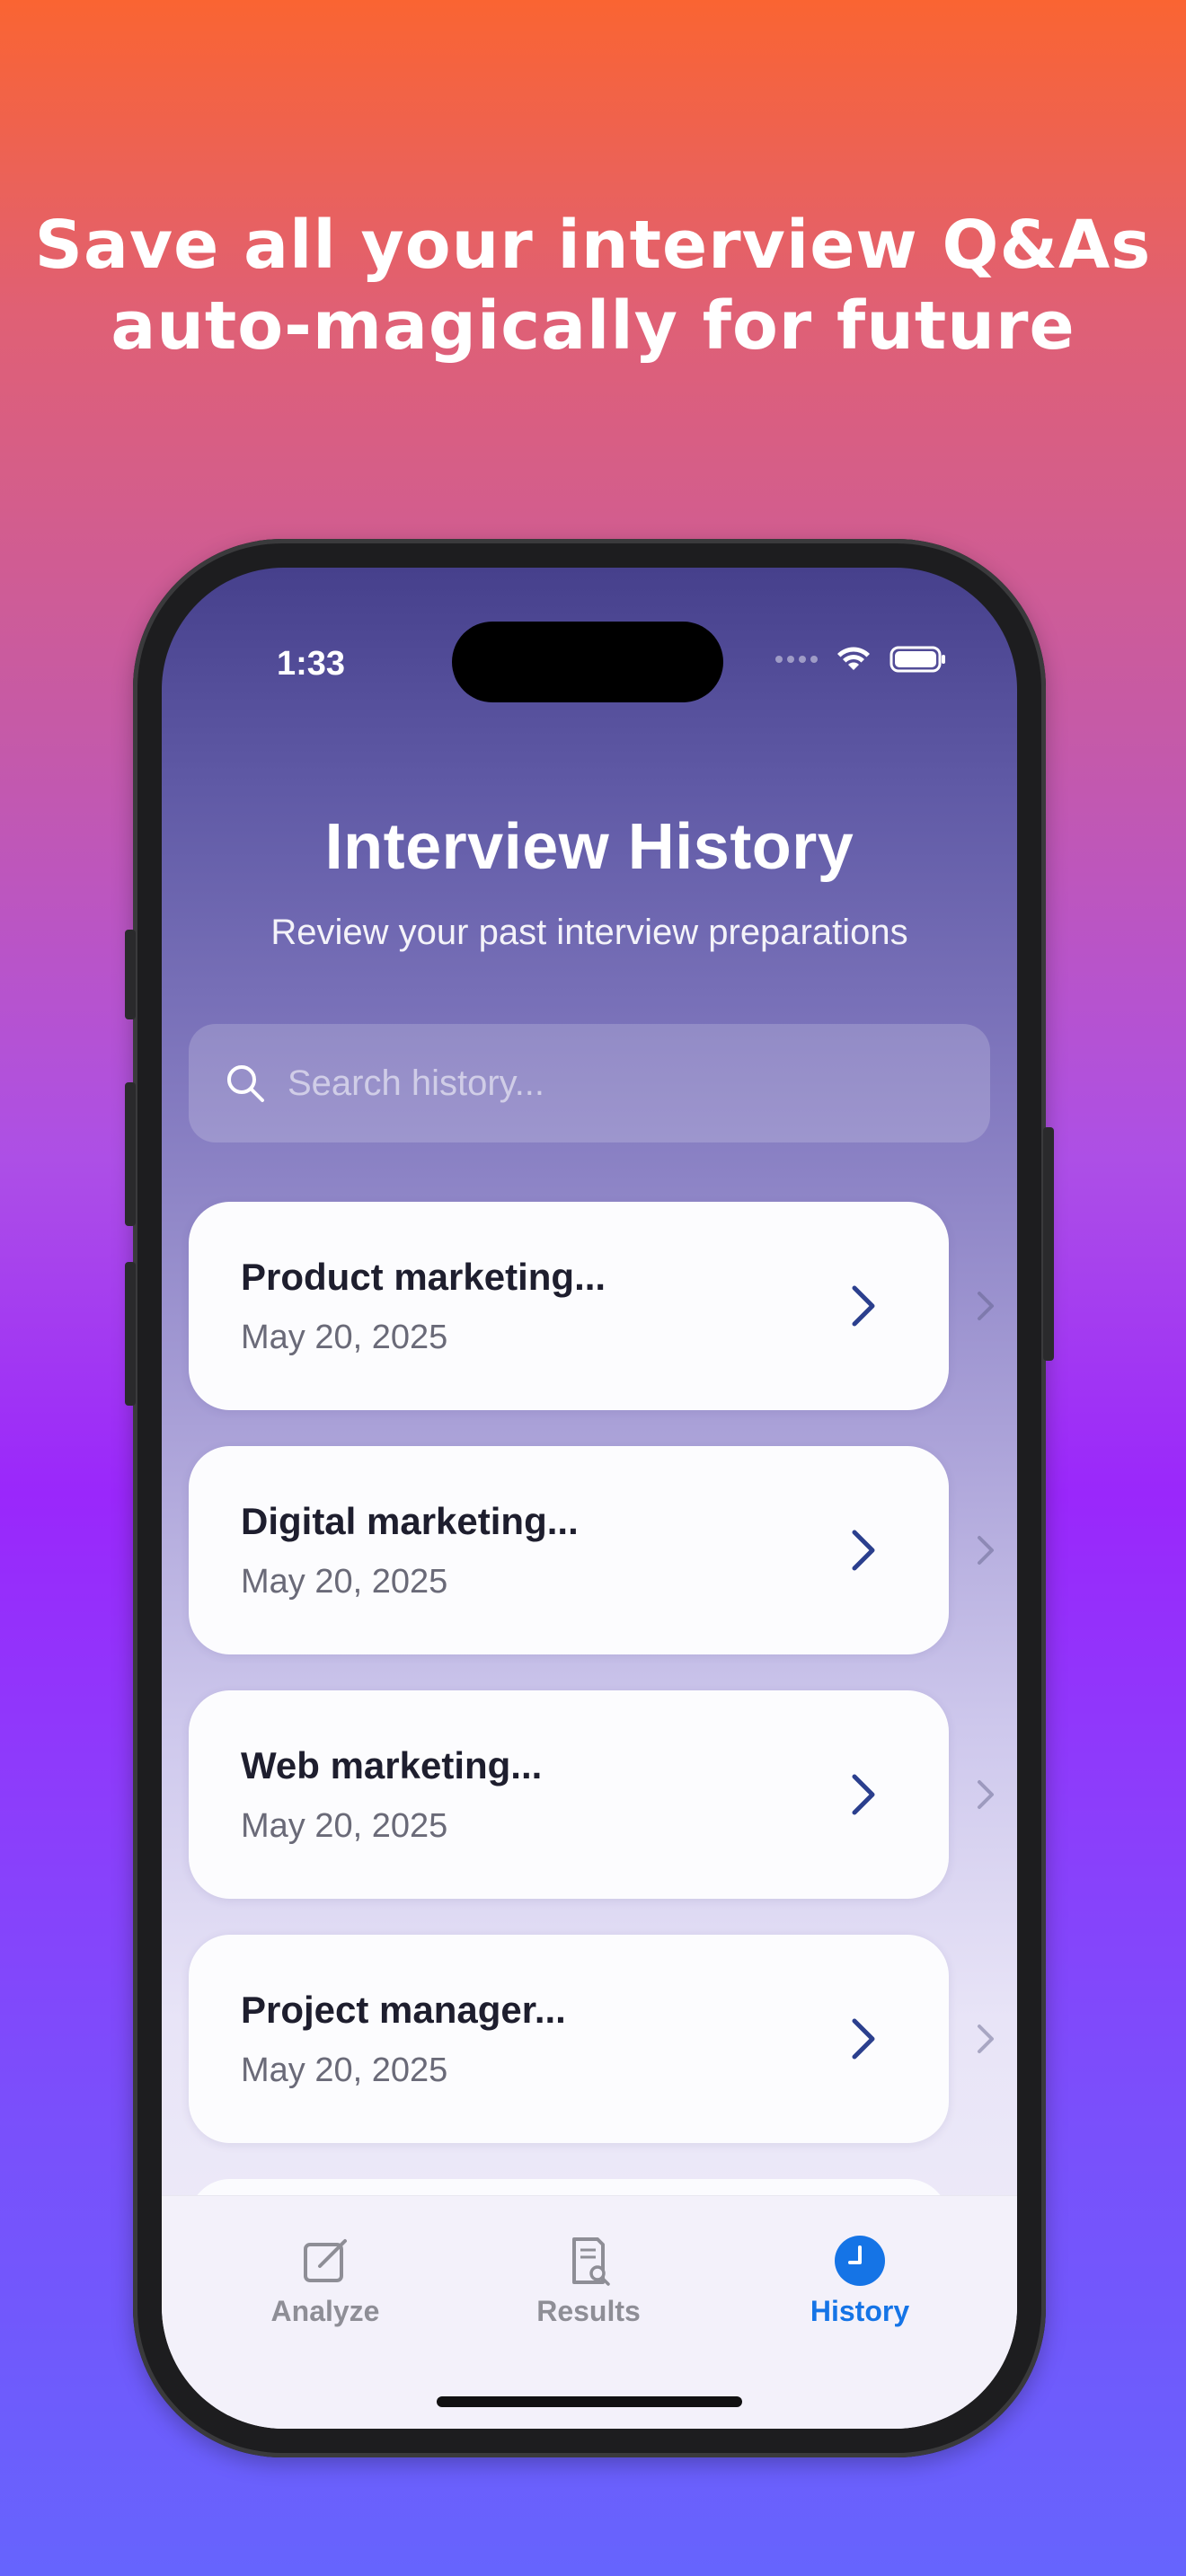 The height and width of the screenshot is (2576, 1186). What do you see at coordinates (311, 664) in the screenshot?
I see `status-time: 1:33` at bounding box center [311, 664].